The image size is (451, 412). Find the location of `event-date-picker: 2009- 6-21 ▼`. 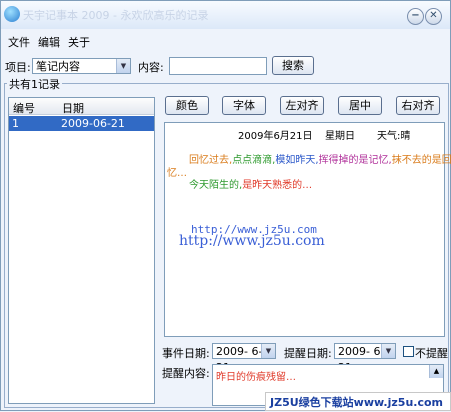

event-date-picker: 2009- 6-21 ▼ is located at coordinates (244, 358).